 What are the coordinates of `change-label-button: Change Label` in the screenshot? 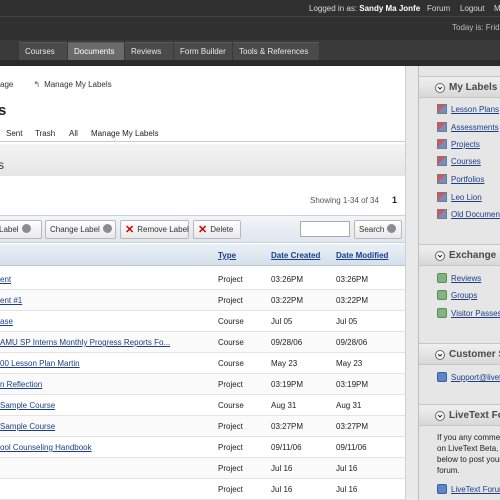 It's located at (80, 229).